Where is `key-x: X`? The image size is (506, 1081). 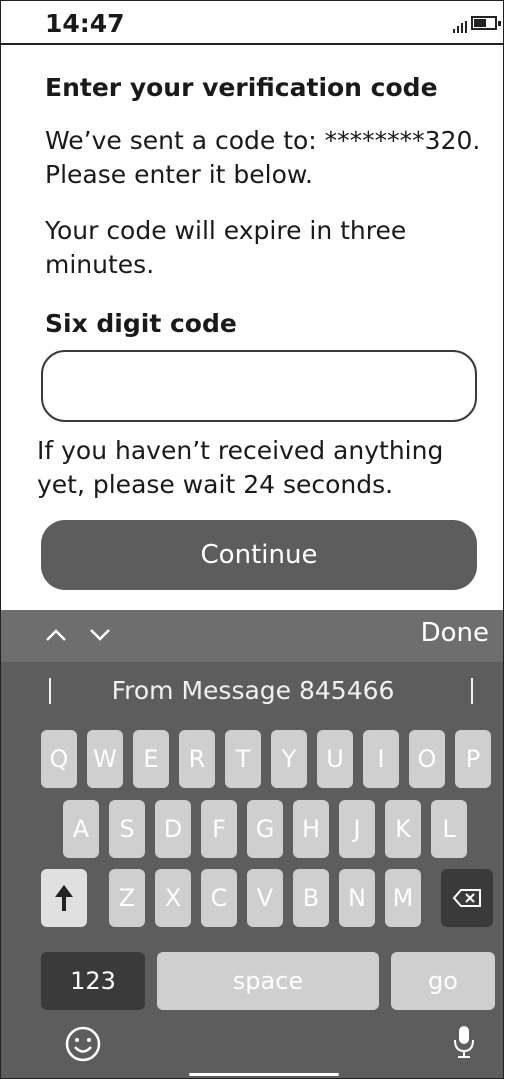
key-x: X is located at coordinates (173, 898).